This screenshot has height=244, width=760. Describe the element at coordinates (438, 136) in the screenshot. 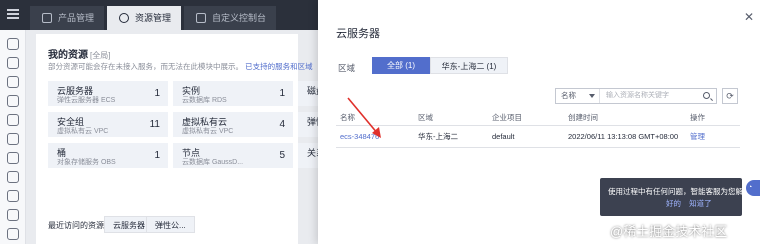

I see `instance-region: 华东-上海二` at that location.